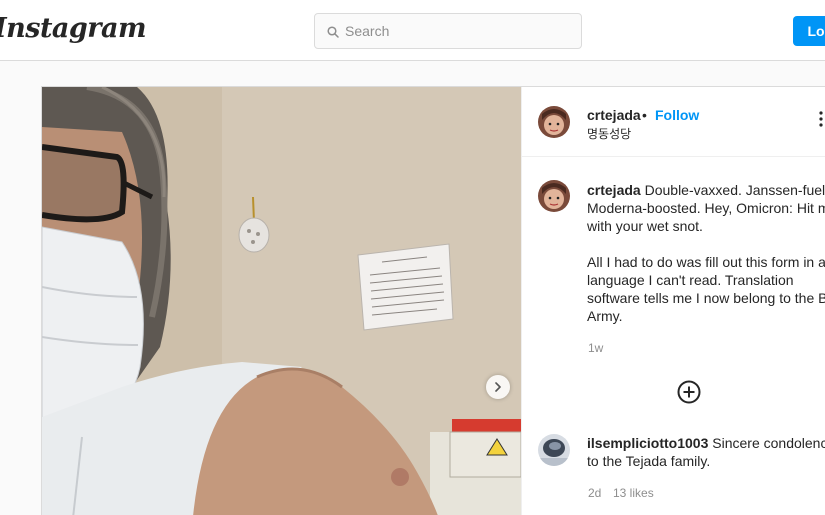 The image size is (825, 515). I want to click on instagram-logo: Instagram, so click(73, 28).